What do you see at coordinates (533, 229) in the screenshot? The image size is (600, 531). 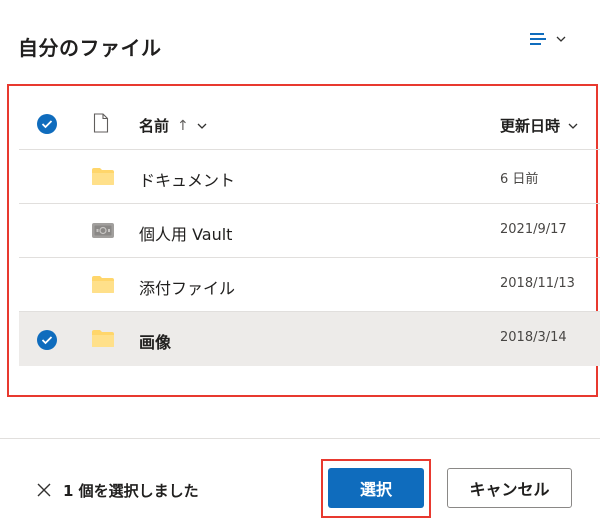 I see `file-modified: 2021/9/17` at bounding box center [533, 229].